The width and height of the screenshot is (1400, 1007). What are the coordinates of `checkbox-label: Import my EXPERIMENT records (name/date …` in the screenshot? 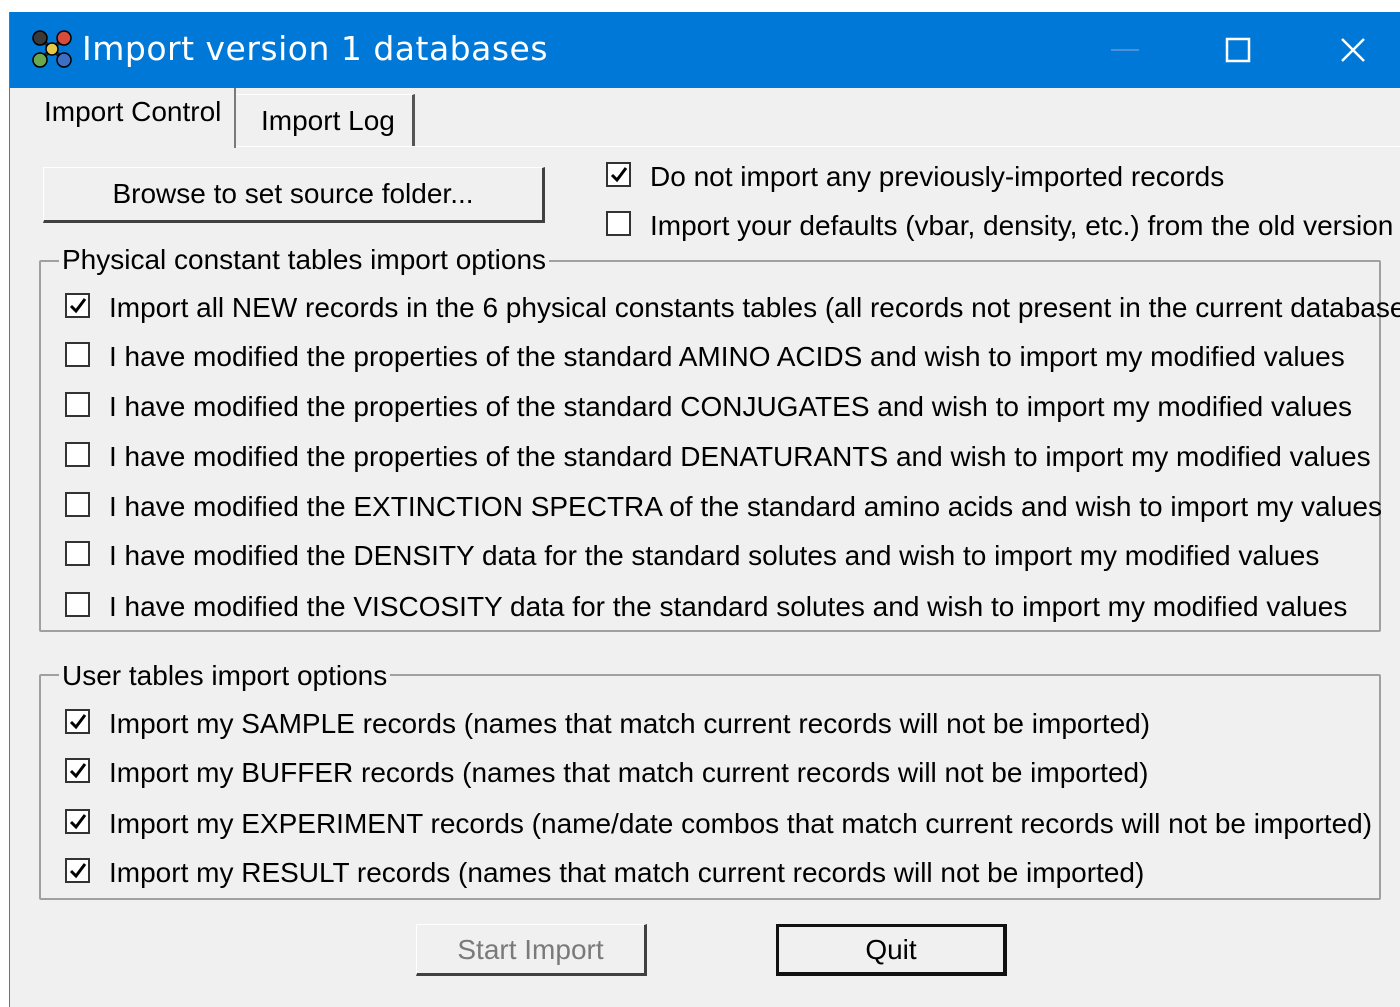 It's located at (741, 823).